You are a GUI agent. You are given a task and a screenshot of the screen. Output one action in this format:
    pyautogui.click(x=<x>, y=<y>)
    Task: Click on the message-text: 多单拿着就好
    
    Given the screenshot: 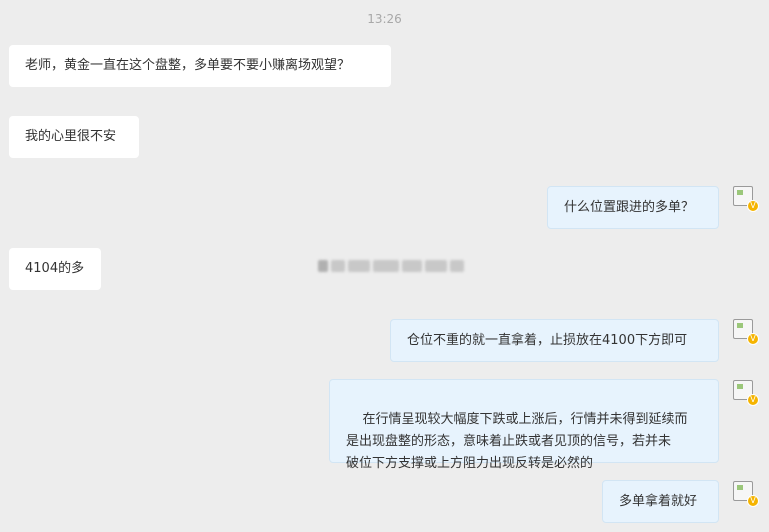 What is the action you would take?
    pyautogui.click(x=658, y=501)
    